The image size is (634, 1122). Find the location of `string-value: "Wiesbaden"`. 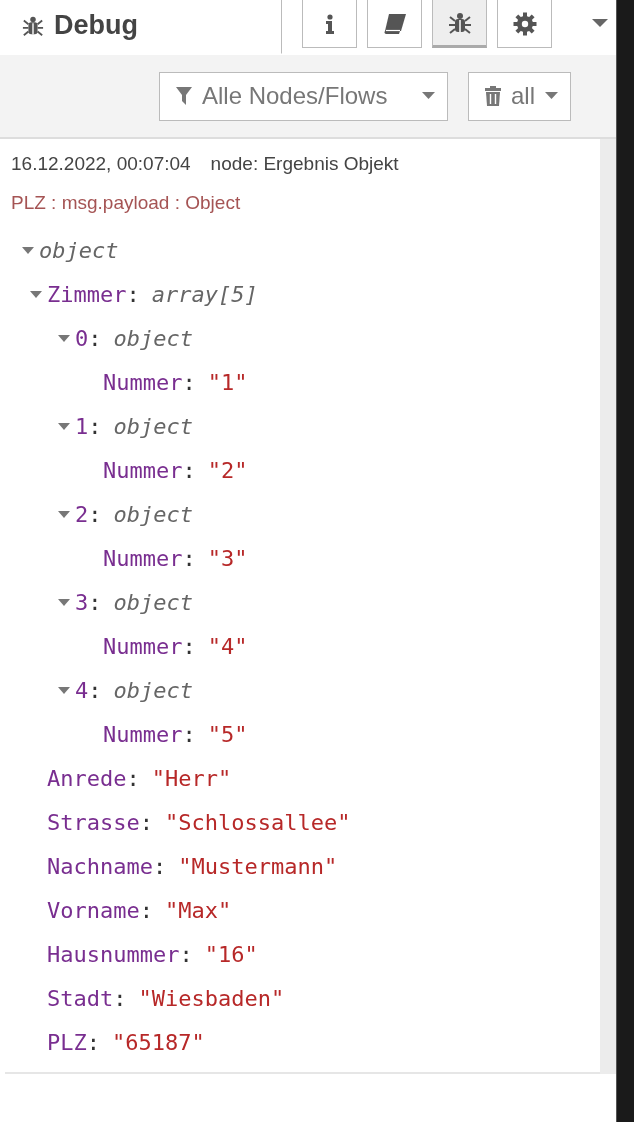

string-value: "Wiesbaden" is located at coordinates (211, 998).